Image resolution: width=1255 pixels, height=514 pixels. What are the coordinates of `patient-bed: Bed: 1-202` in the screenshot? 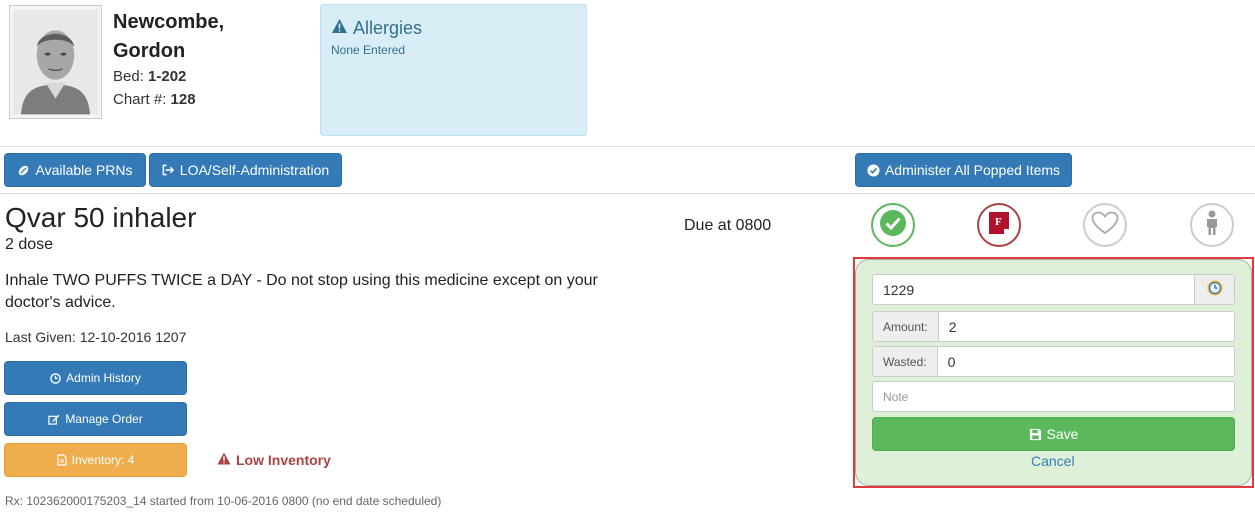 It's located at (149, 76).